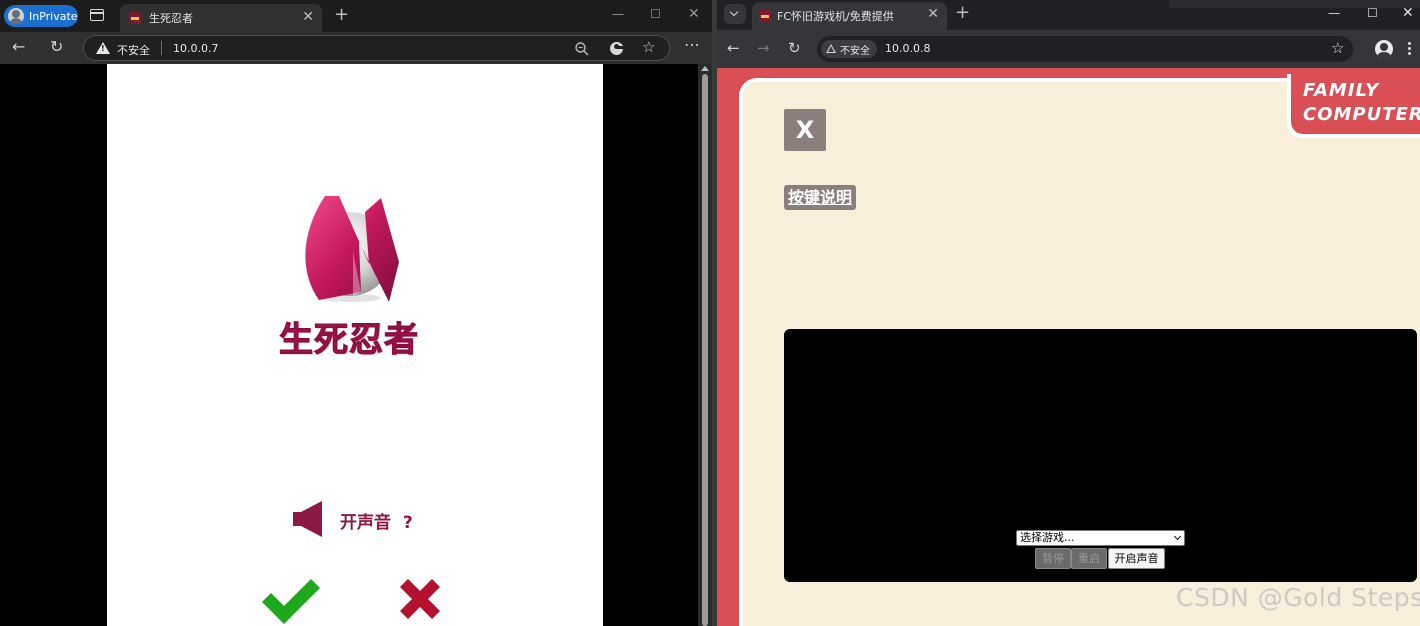 This screenshot has height=626, width=1420. I want to click on left-toolbar: ← ↻ 不安全 10.0.0.7 ☆ ⋯, so click(356, 48).